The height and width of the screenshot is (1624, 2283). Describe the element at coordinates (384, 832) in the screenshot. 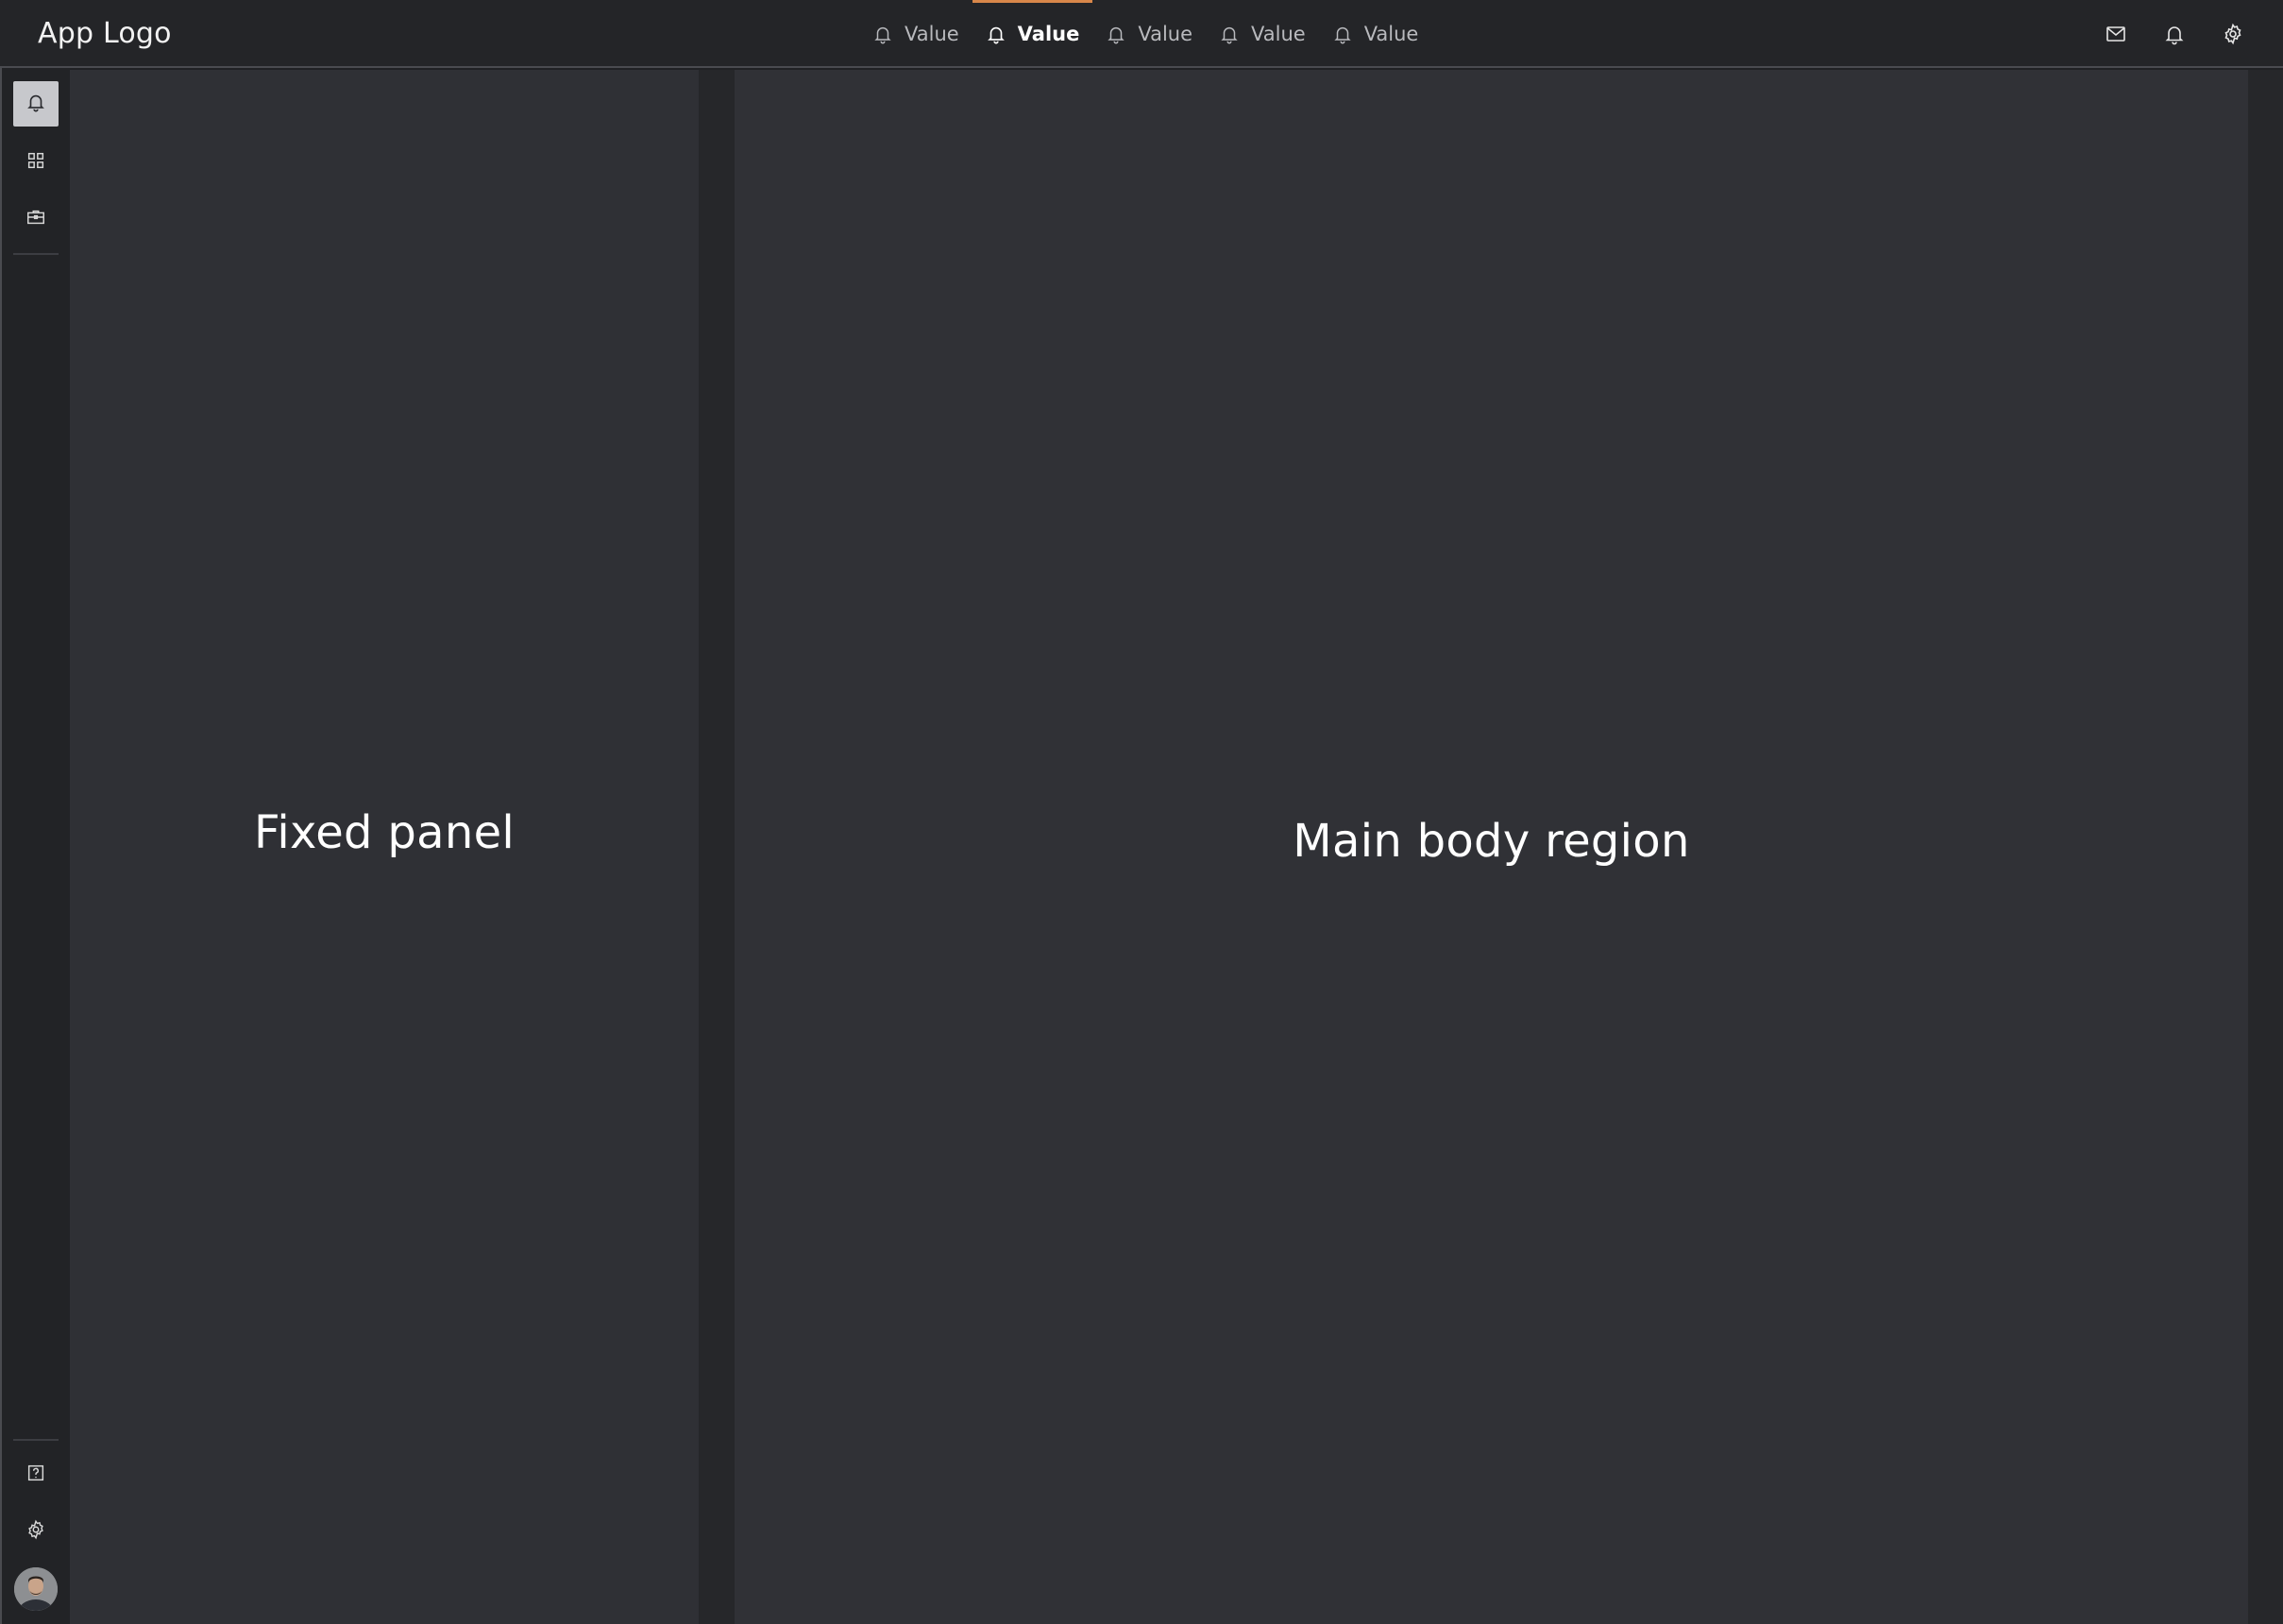

I see `fixed-panel-label: Fixed panel` at that location.